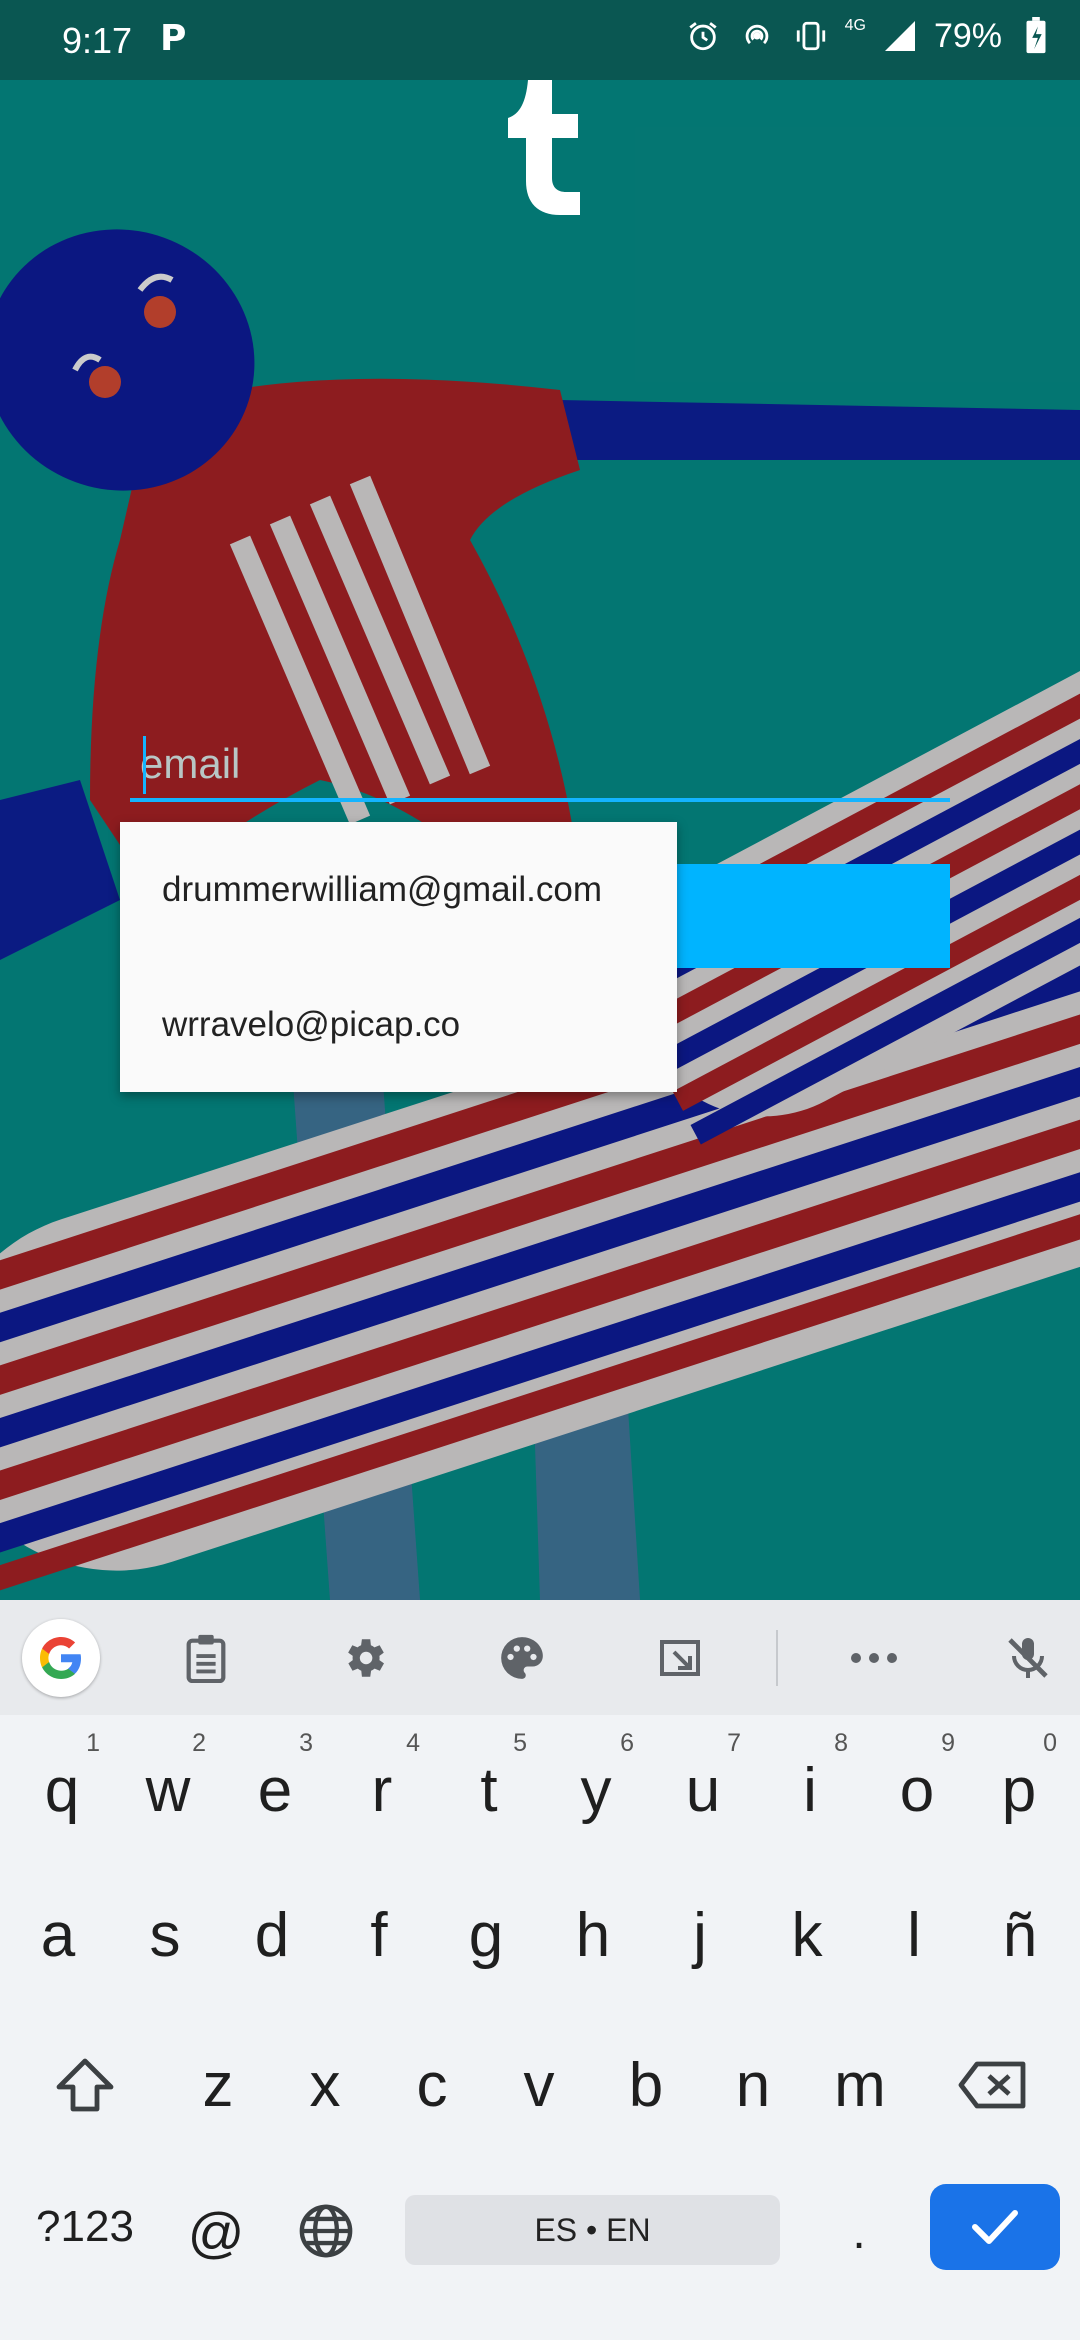 Image resolution: width=1080 pixels, height=2340 pixels. Describe the element at coordinates (811, 36) in the screenshot. I see `vibrate-icon` at that location.